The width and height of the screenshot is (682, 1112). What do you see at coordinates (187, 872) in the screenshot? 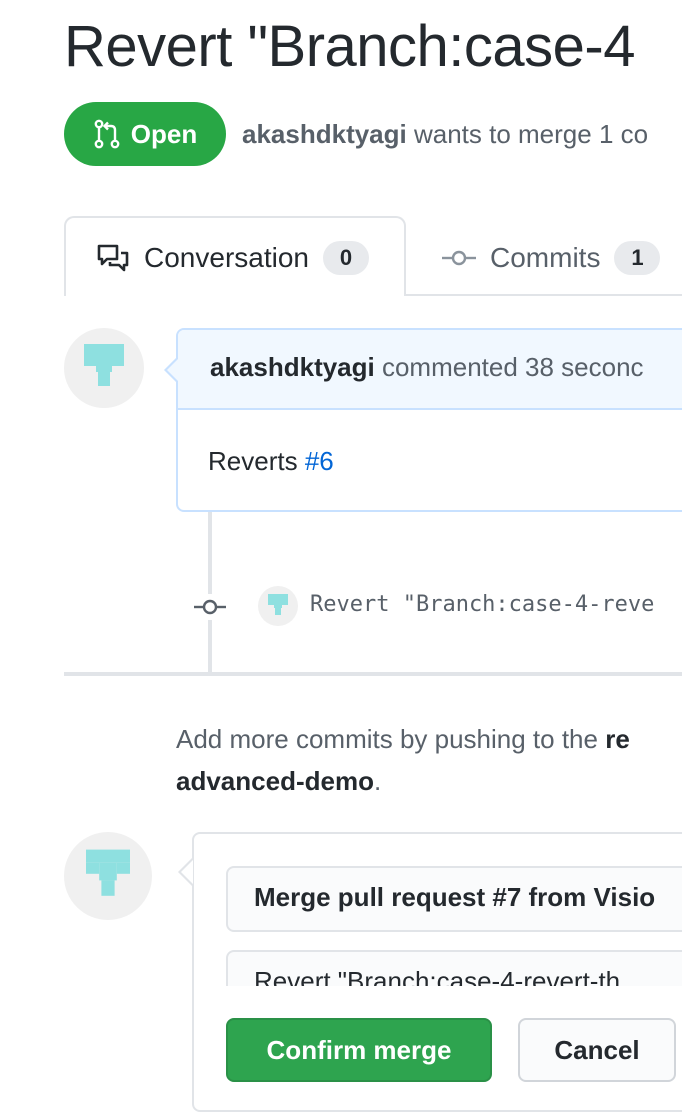
I see `merge-box-caret-fill` at bounding box center [187, 872].